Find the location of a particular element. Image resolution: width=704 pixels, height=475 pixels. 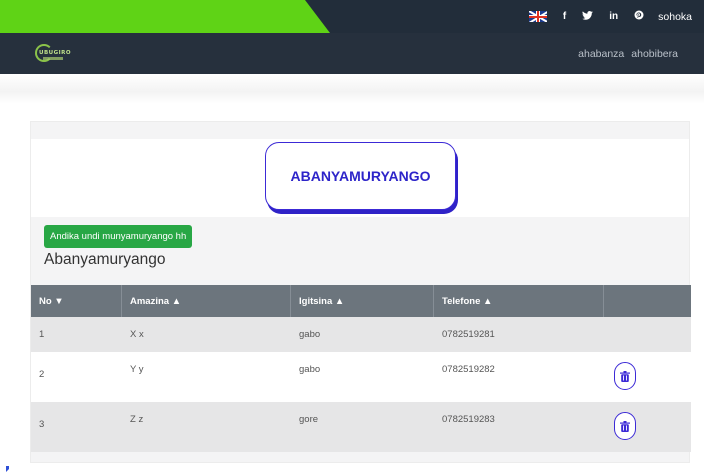

pinterest-icon is located at coordinates (639, 16).